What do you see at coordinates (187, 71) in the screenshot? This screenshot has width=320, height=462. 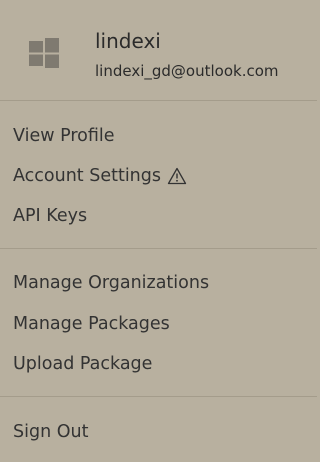 I see `user-email: lindexi_gd@outlook.com` at bounding box center [187, 71].